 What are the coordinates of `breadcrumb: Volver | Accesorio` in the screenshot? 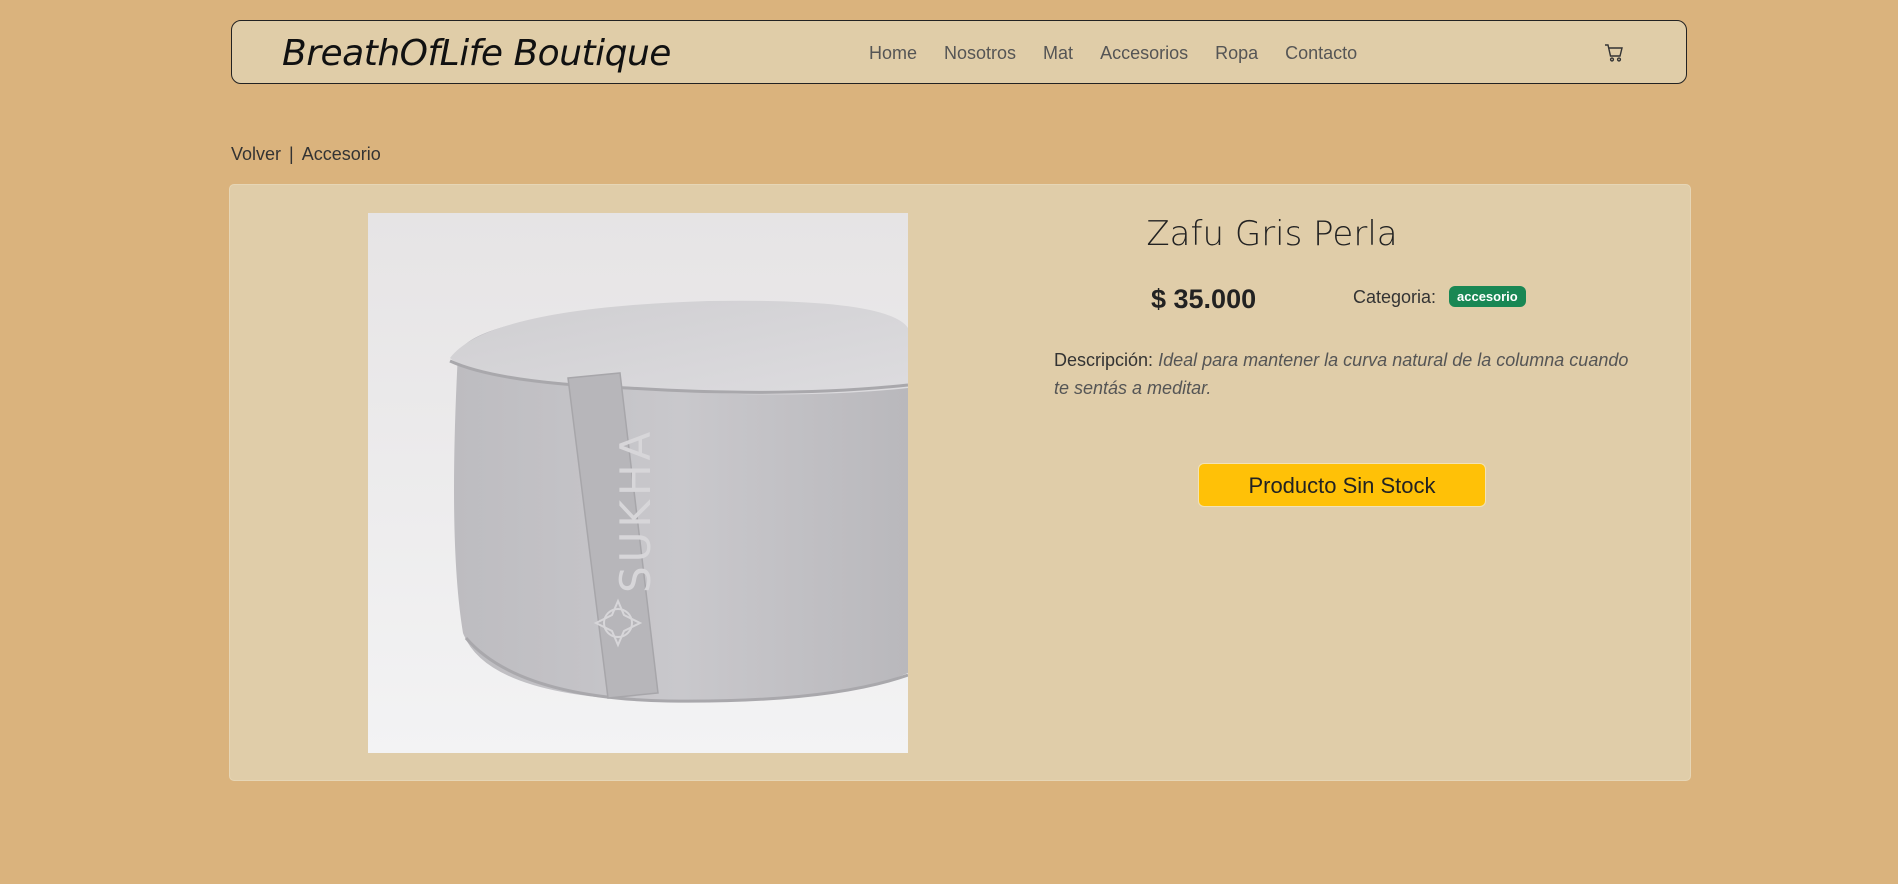 It's located at (306, 154).